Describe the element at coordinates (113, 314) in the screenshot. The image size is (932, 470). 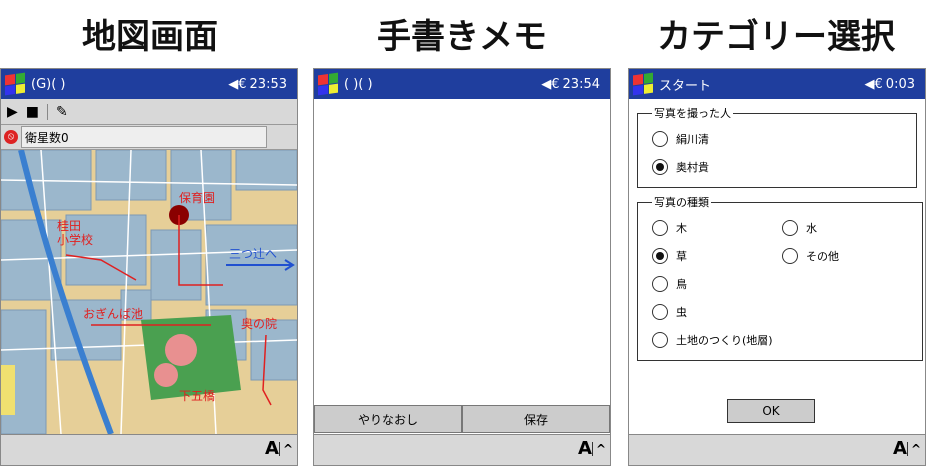
I see `map-label-oginba-pond: おぎんば池` at that location.